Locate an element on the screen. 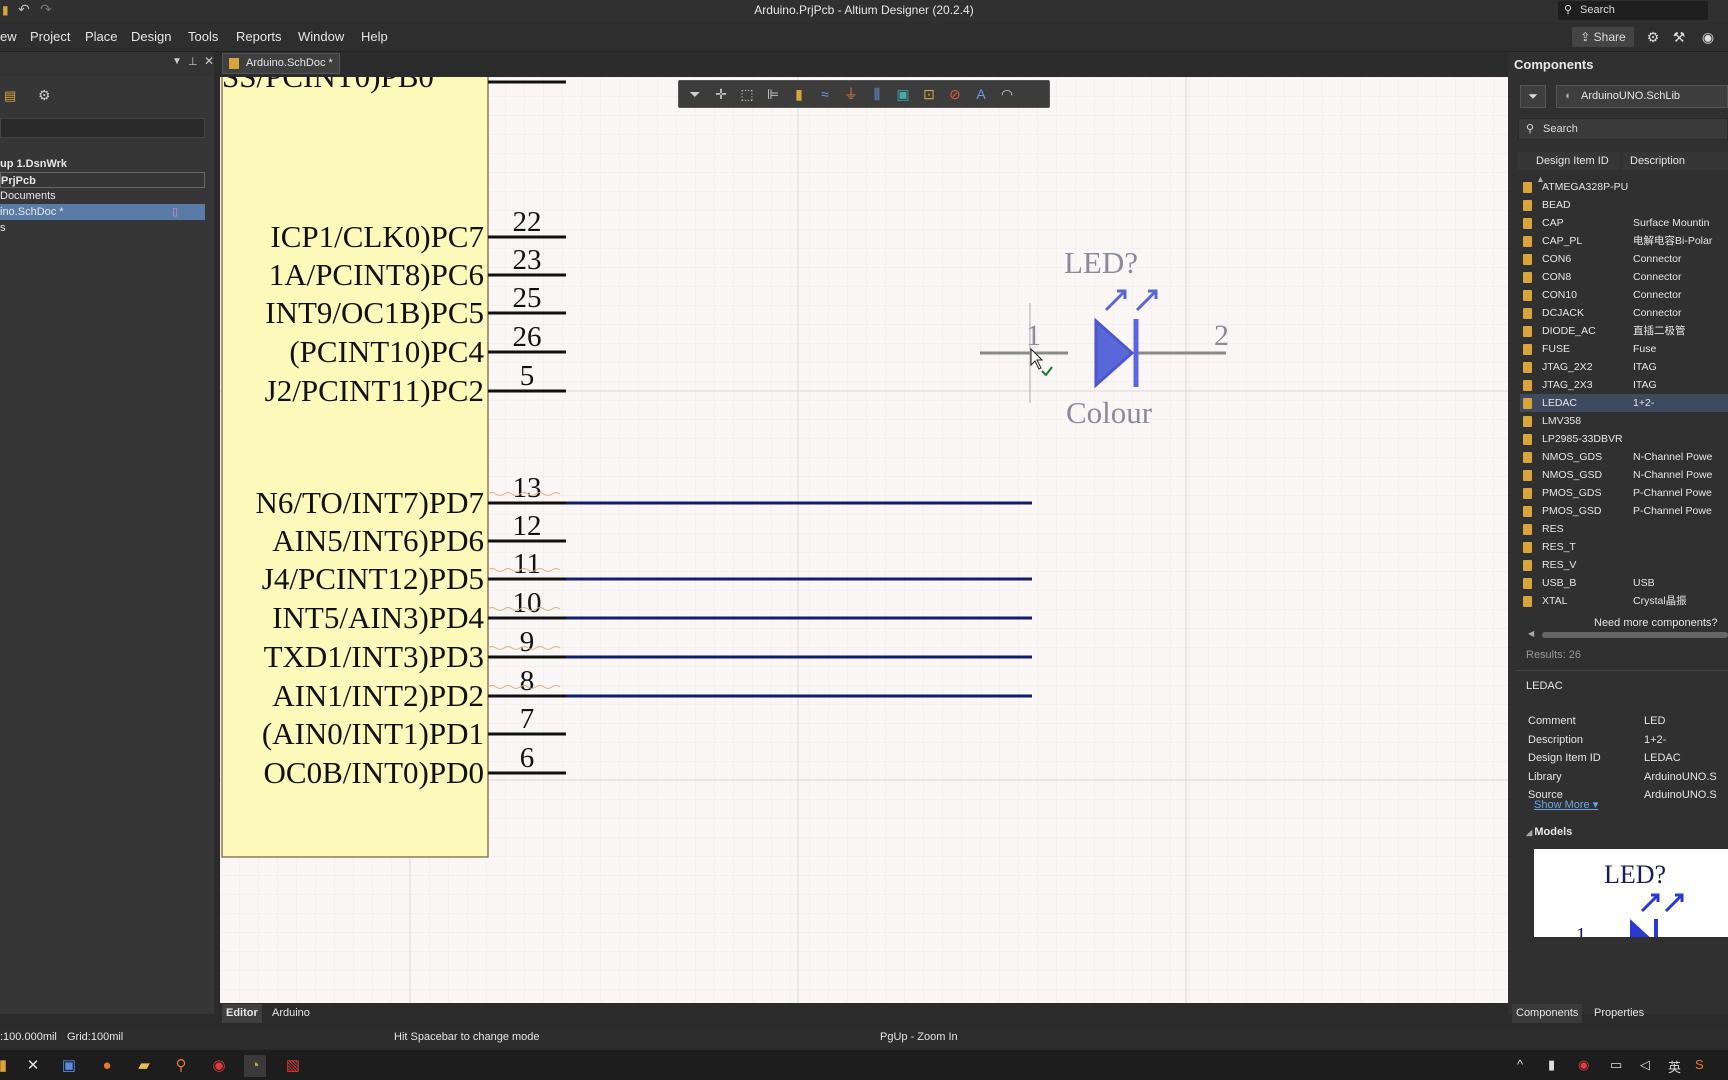 The height and width of the screenshot is (1080, 1728). tab-arduino-schdoc: Arduino.SchDoc * is located at coordinates (281, 63).